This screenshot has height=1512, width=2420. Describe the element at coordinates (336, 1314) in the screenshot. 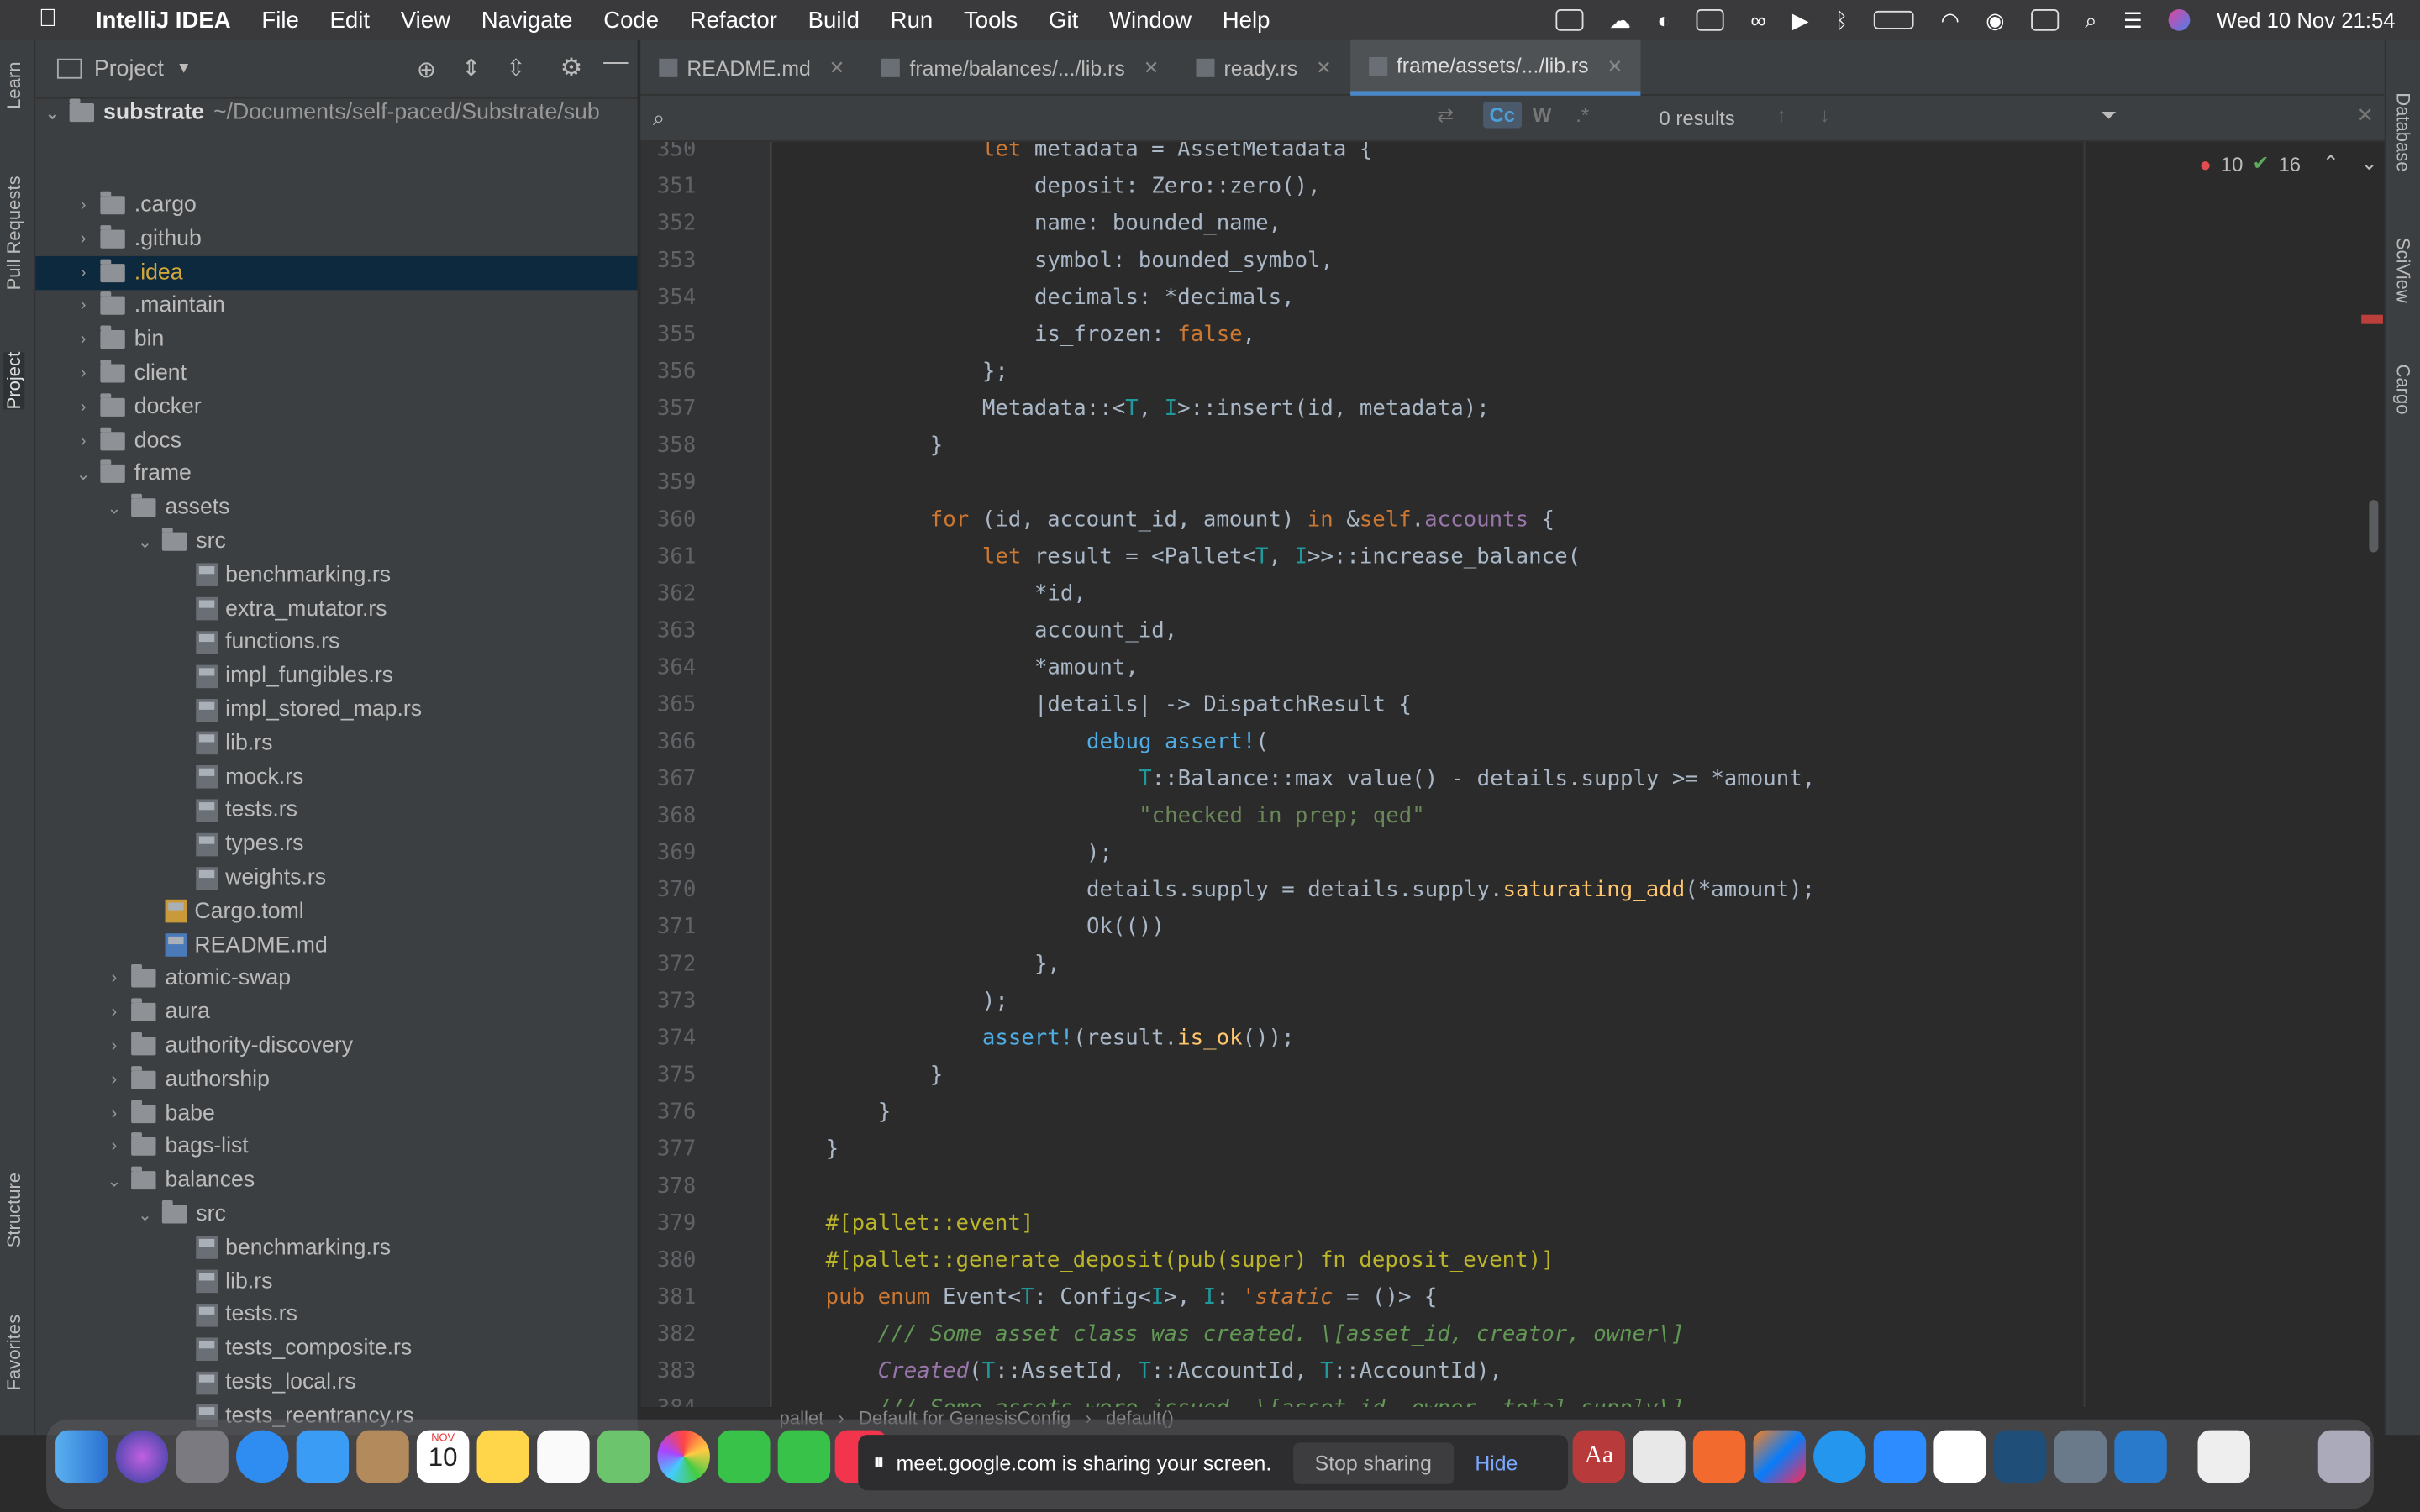

I see `tree-file: tests.rs` at that location.